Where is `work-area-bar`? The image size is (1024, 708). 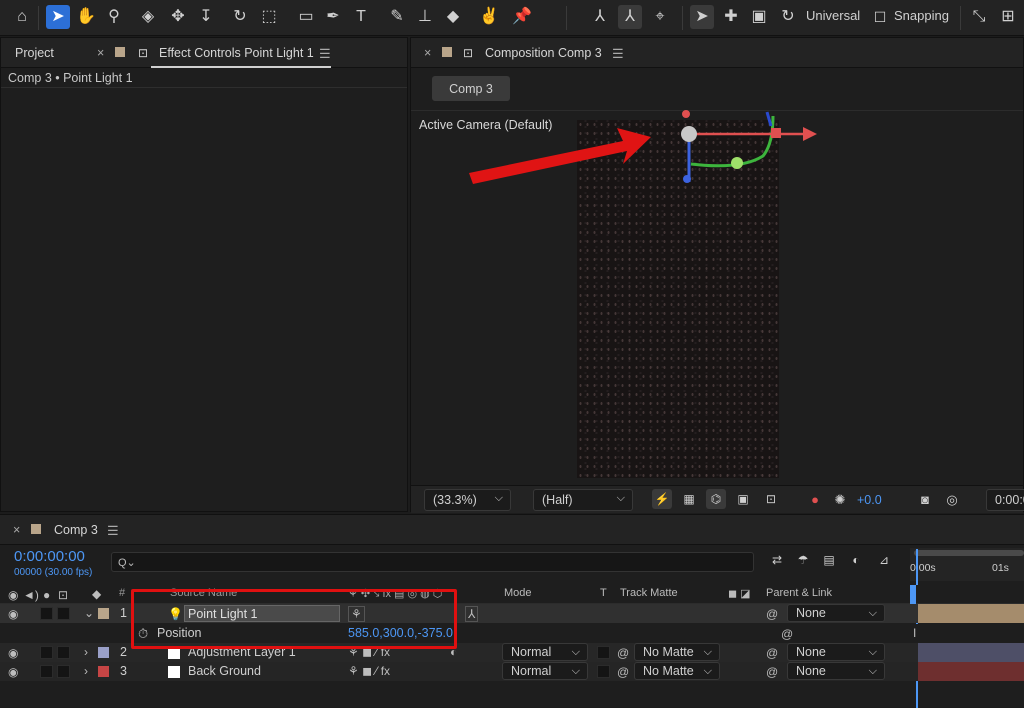 work-area-bar is located at coordinates (969, 553).